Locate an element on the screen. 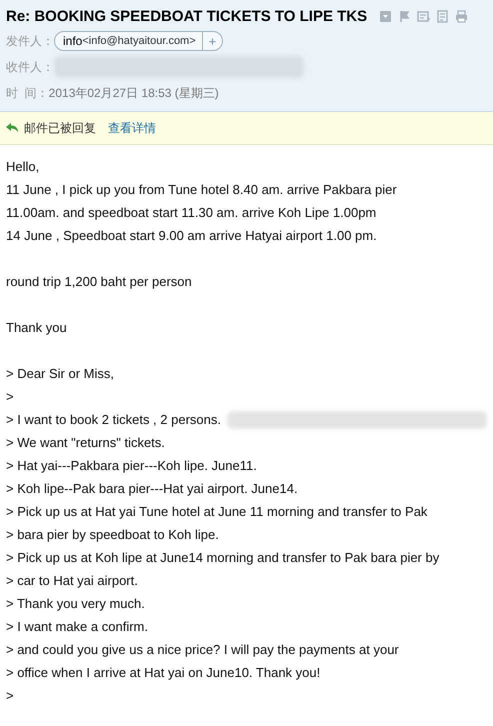  email-subject: Re: BOOKING SPEEDBOAT TICKETS TO LIPE TKS is located at coordinates (187, 16).